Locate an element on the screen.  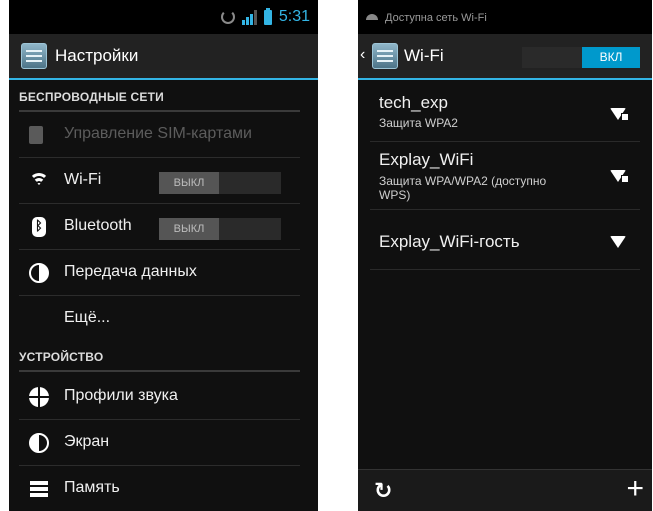
settings-item-wifi: Wi-Fi ВЫКЛ is located at coordinates (163, 181).